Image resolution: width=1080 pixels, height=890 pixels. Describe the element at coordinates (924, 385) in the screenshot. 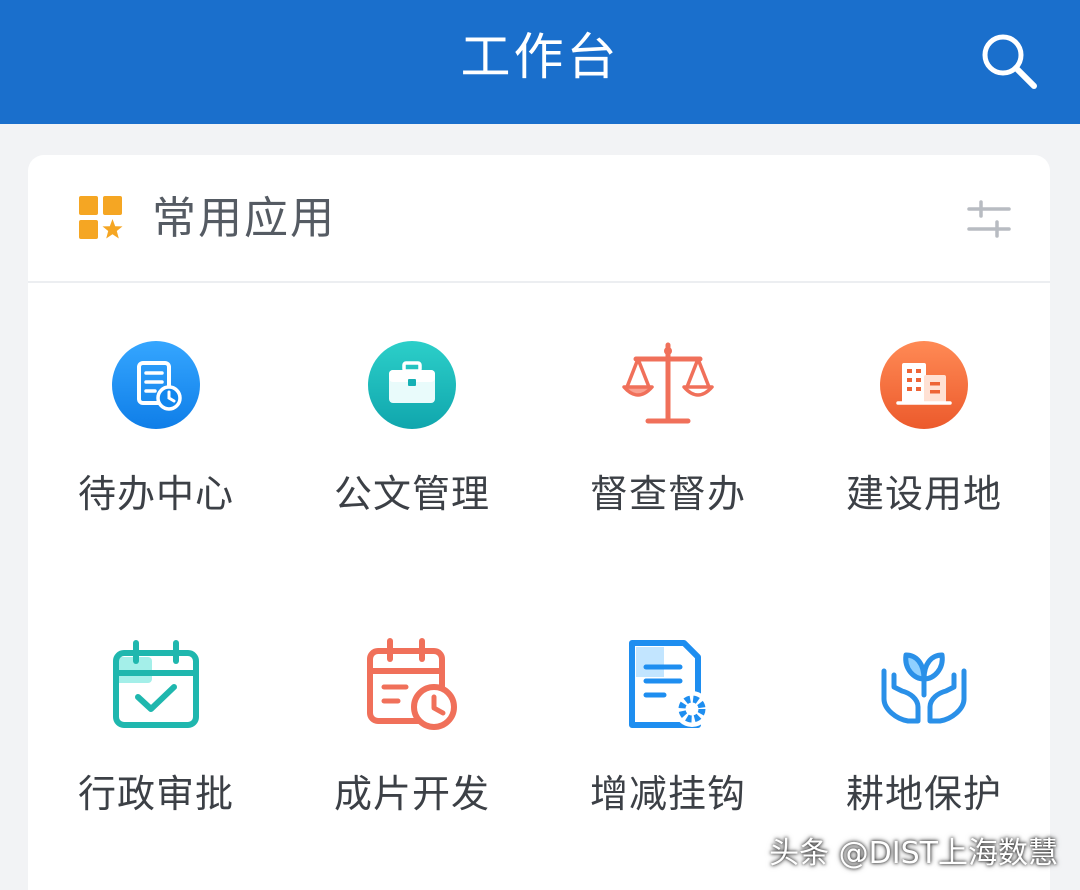

I see `building-icon` at that location.